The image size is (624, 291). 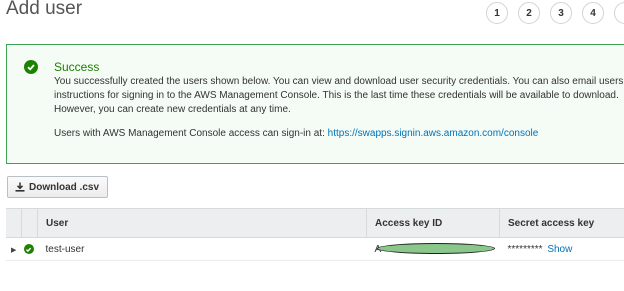 I want to click on secret-key-mask: *********, so click(x=525, y=249).